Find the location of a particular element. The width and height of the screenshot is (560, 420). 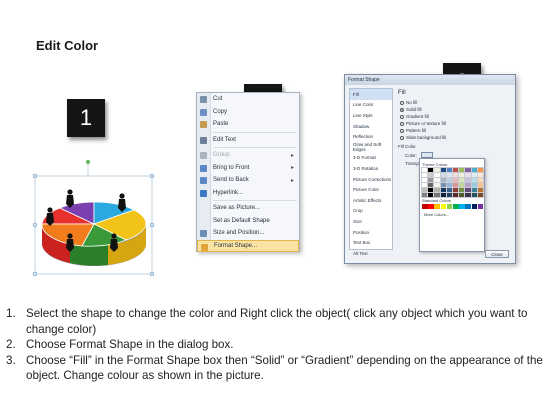

category-fill: Fill is located at coordinates (371, 94).